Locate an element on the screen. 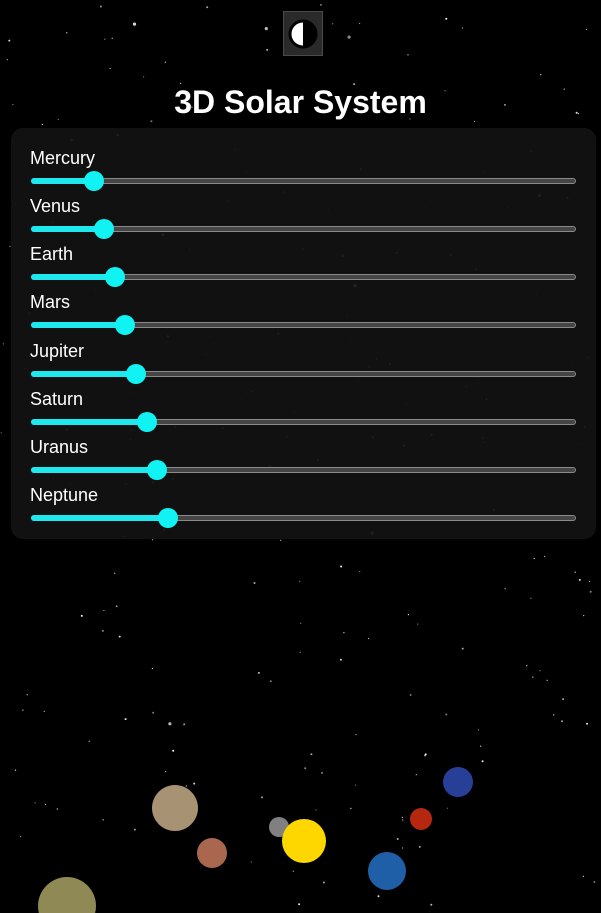  planet-label-uranus: Uranus is located at coordinates (59, 447).